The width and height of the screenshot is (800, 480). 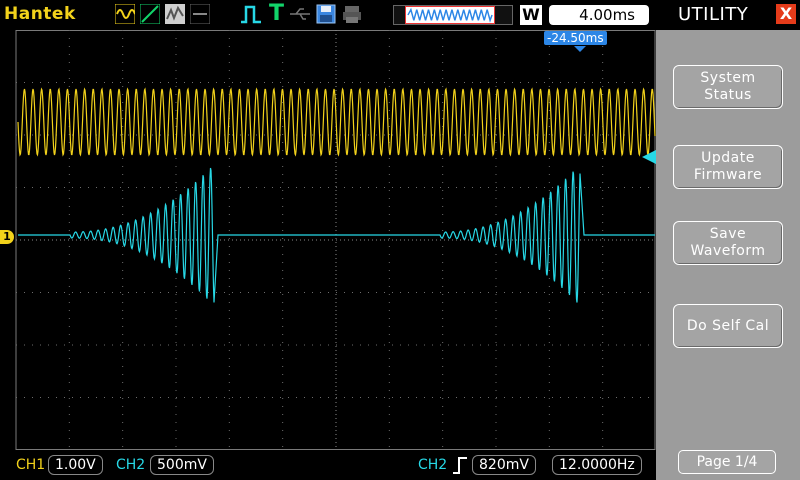 What do you see at coordinates (40, 14) in the screenshot?
I see `brand-logo: Hantek` at bounding box center [40, 14].